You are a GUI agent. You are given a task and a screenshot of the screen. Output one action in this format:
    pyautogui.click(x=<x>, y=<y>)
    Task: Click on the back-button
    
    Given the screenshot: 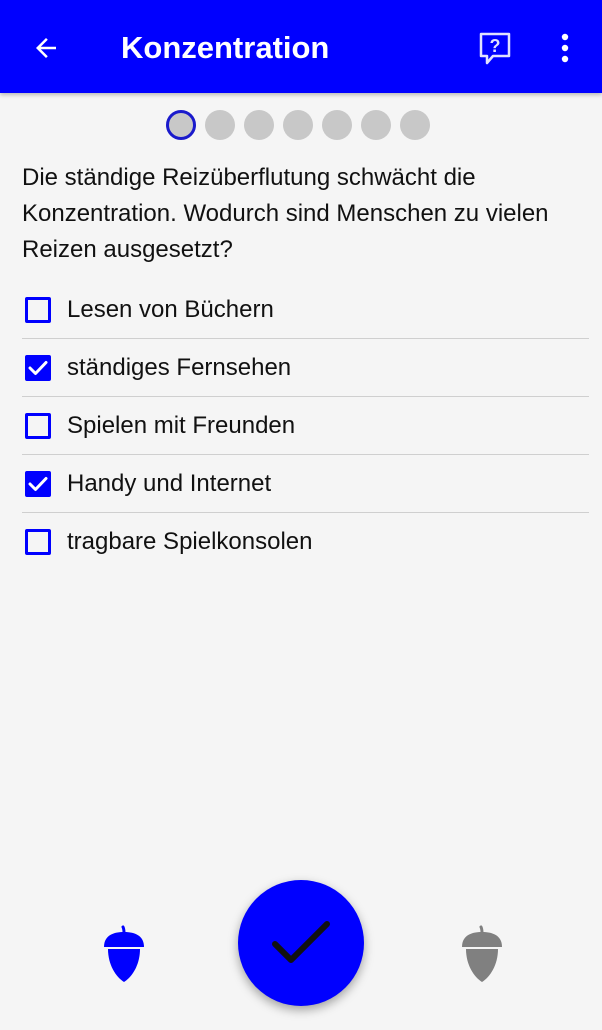 What is the action you would take?
    pyautogui.click(x=46, y=48)
    